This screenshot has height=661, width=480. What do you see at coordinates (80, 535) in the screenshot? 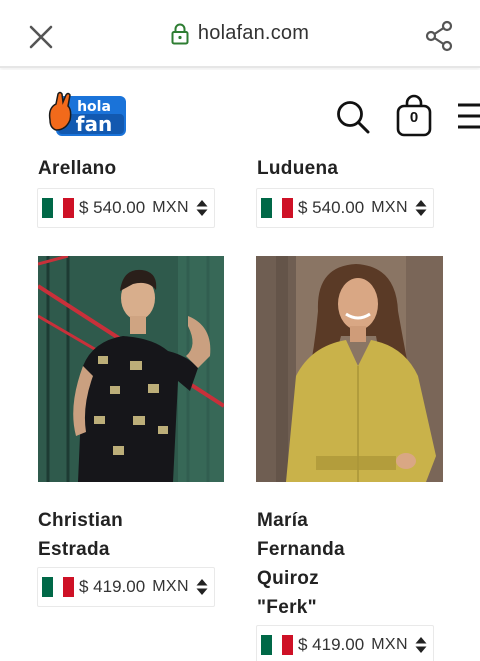
I see `product-name: Christian Estrada` at bounding box center [80, 535].